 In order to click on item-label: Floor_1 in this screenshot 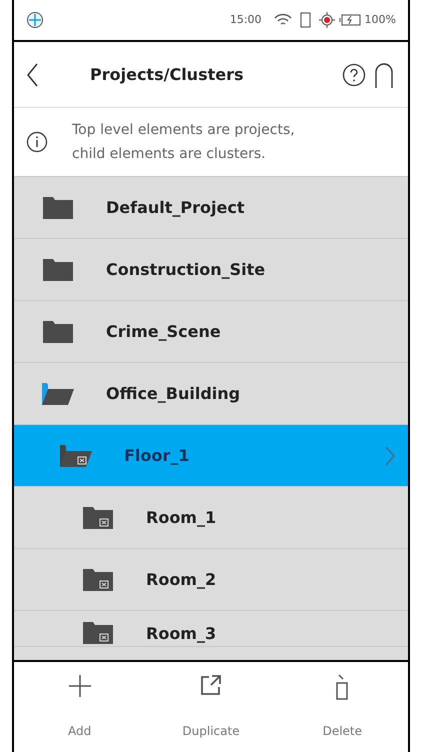, I will do `click(157, 455)`.